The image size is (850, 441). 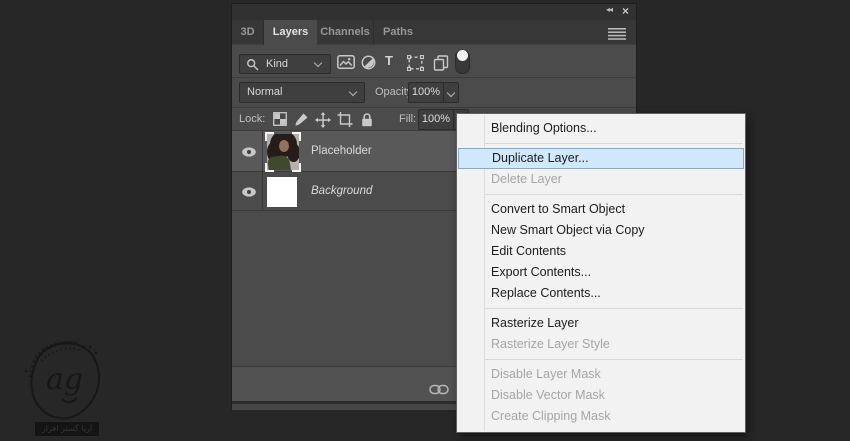 What do you see at coordinates (265, 92) in the screenshot?
I see `blend-mode-value: Normal` at bounding box center [265, 92].